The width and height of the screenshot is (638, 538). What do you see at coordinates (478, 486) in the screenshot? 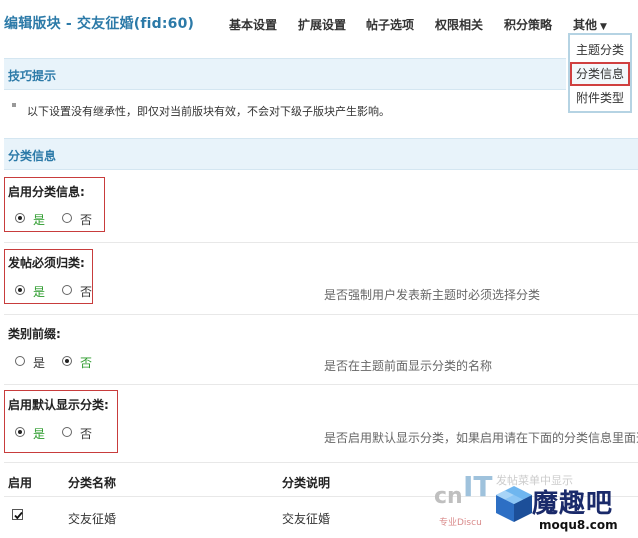
I see `watermark-it-text: IT` at bounding box center [478, 486].